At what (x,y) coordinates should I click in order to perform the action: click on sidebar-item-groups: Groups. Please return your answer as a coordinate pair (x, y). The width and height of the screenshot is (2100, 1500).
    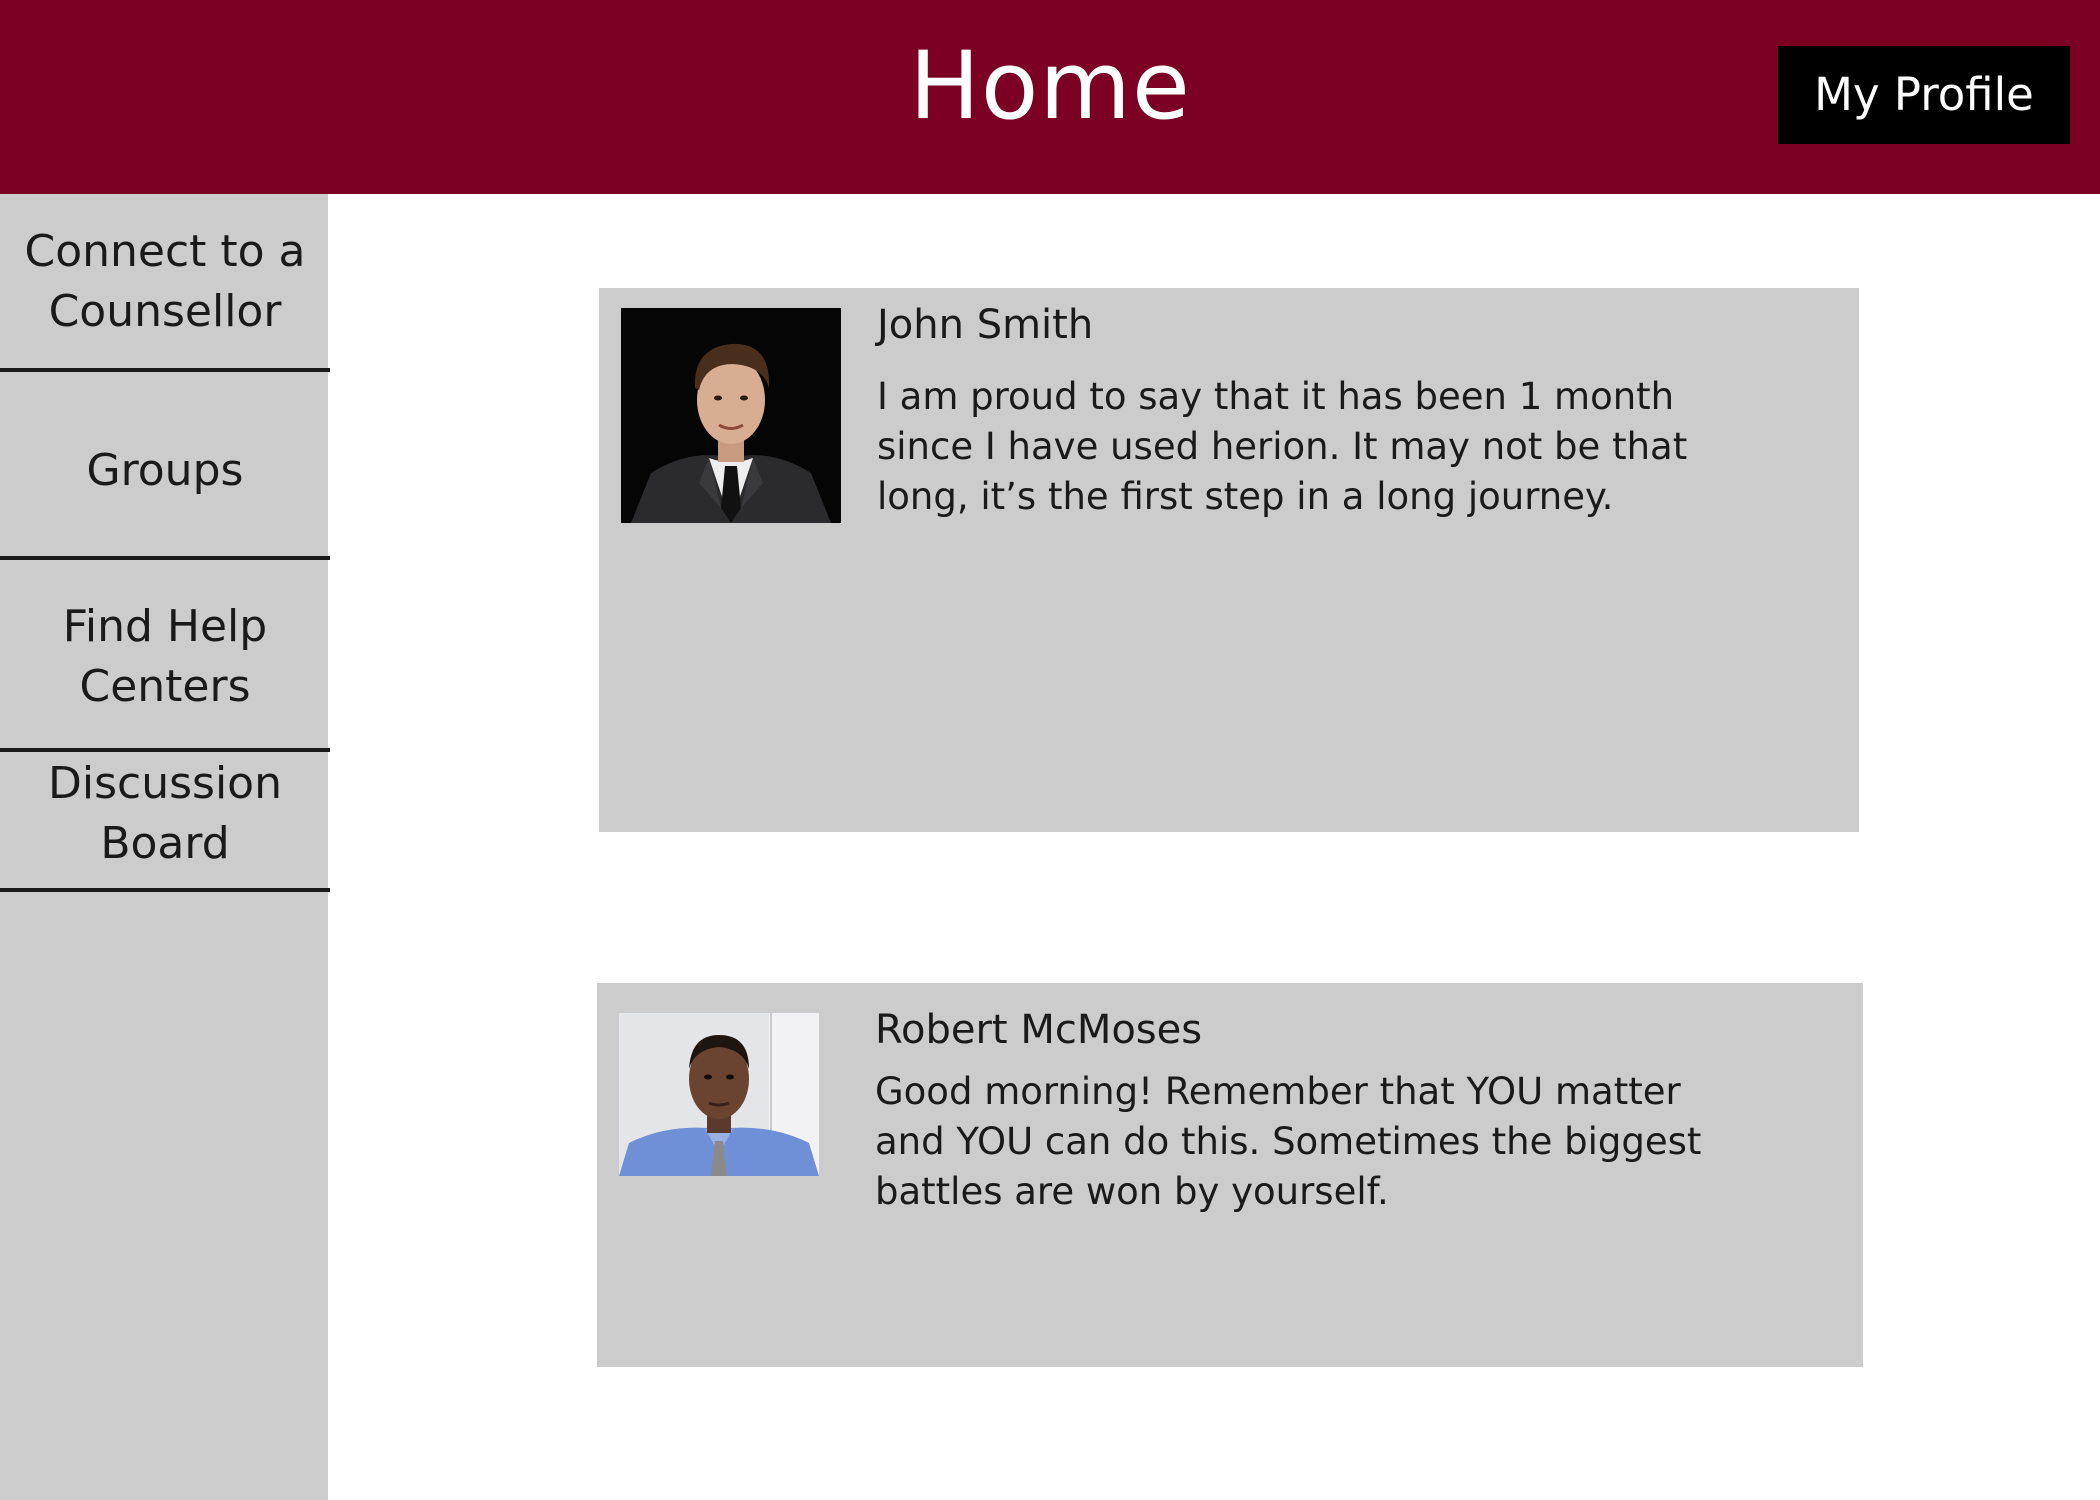
    Looking at the image, I should click on (165, 471).